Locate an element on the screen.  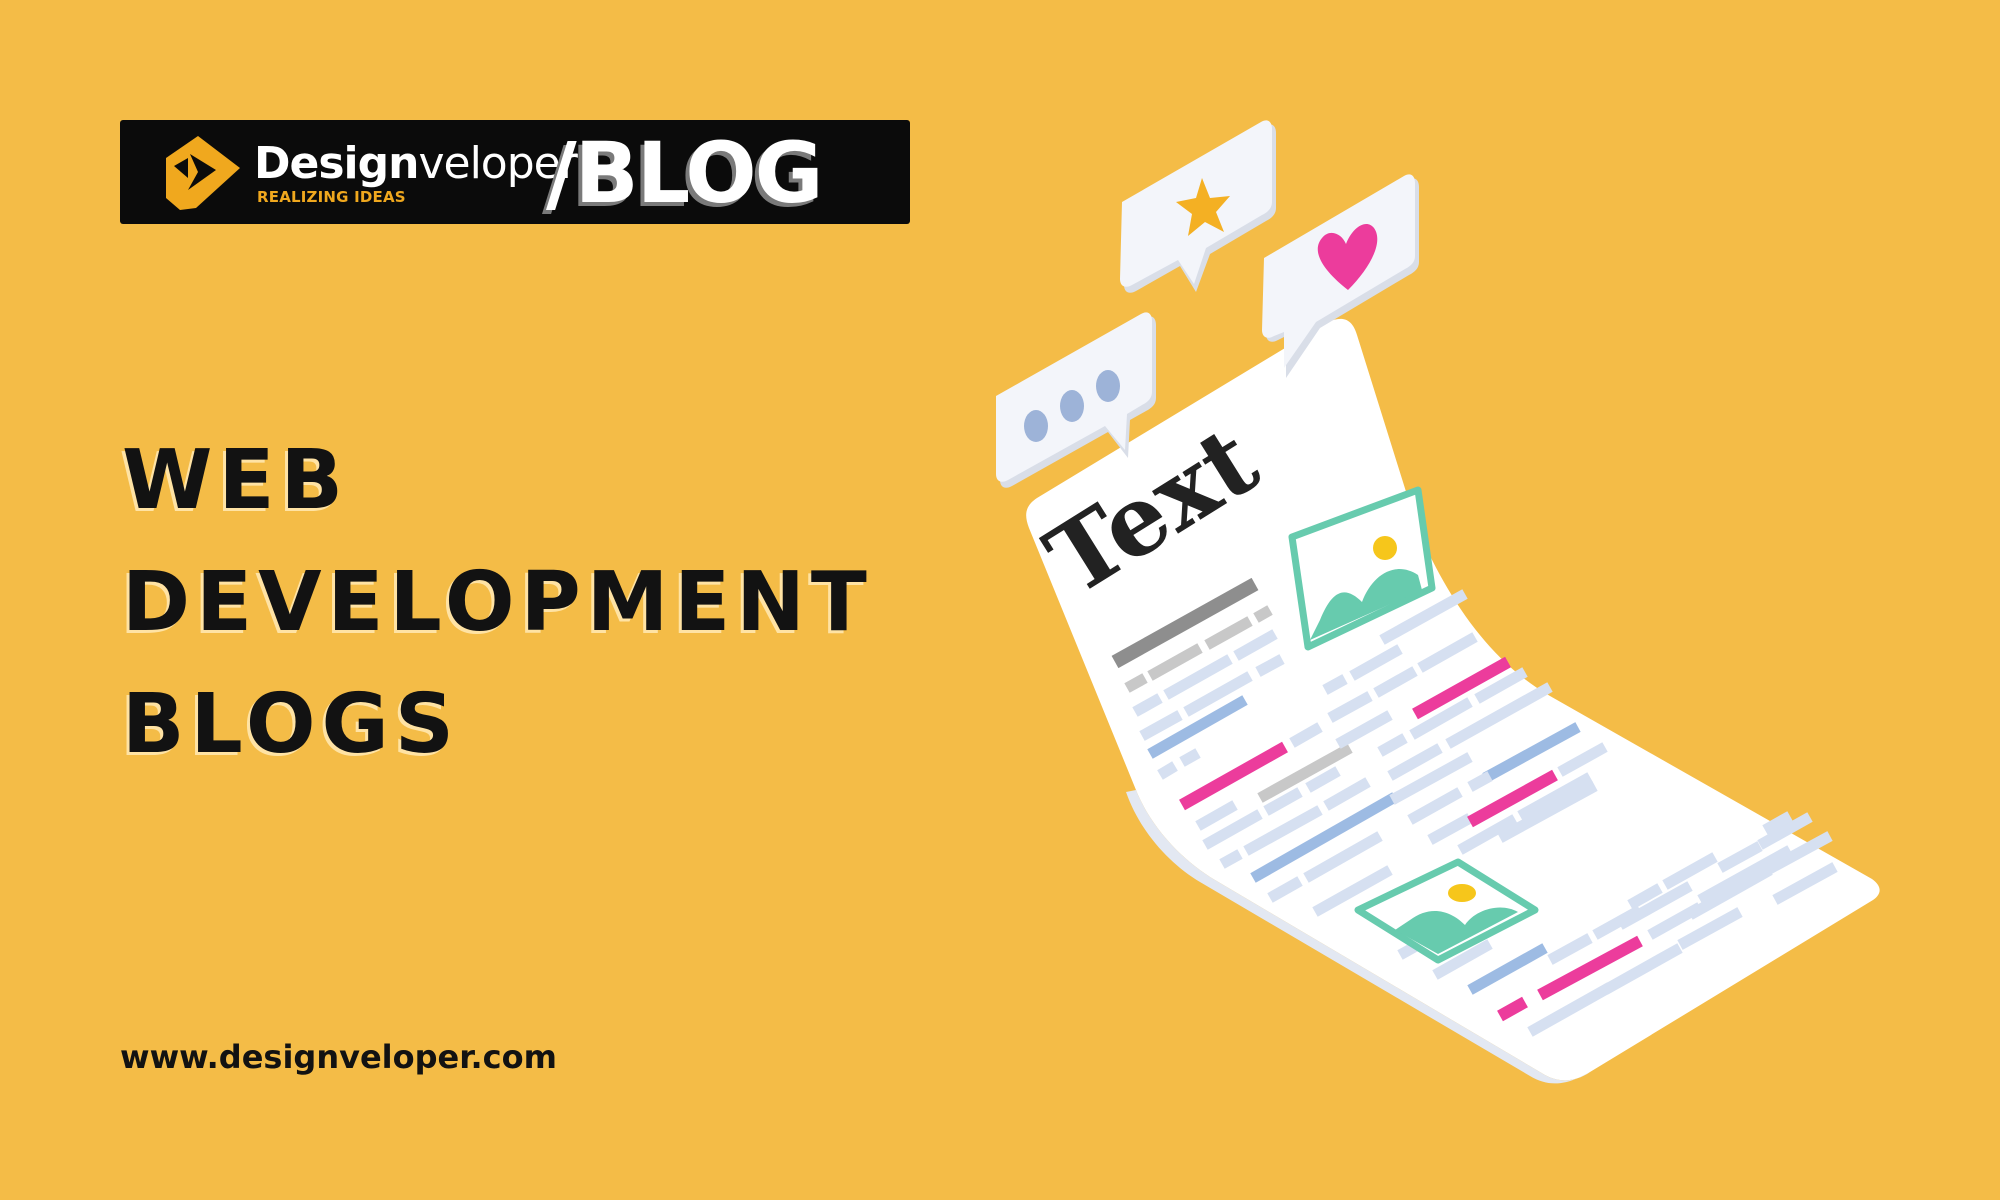
page-title: WEB DEVELOPMENT BLOGS is located at coordinates (497, 603).